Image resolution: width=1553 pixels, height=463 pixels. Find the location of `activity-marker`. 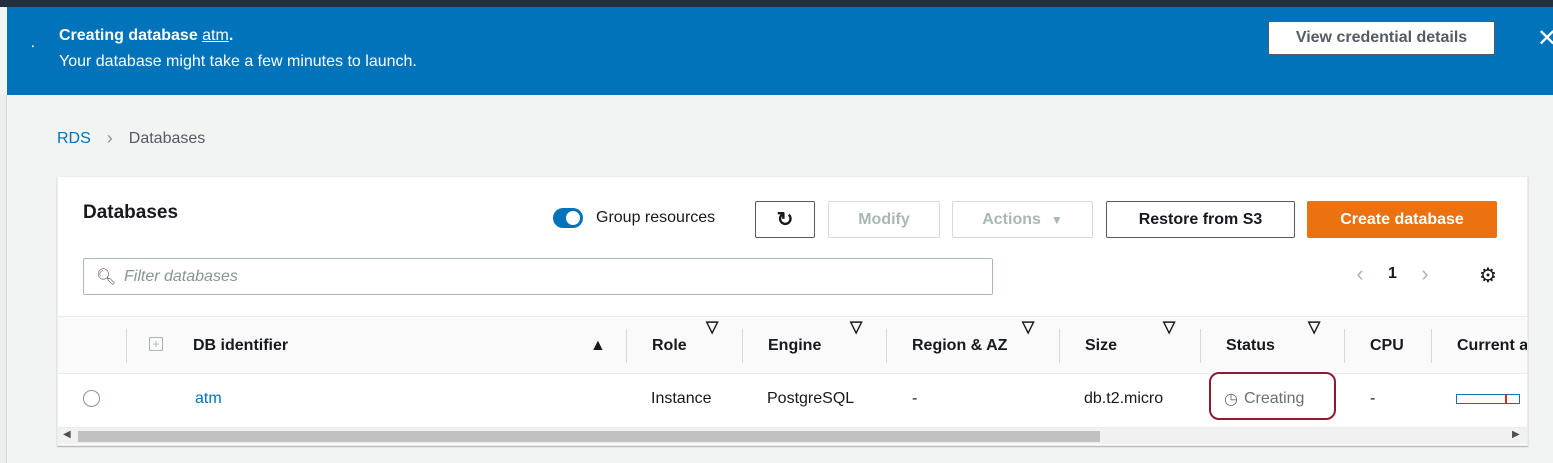

activity-marker is located at coordinates (1506, 399).